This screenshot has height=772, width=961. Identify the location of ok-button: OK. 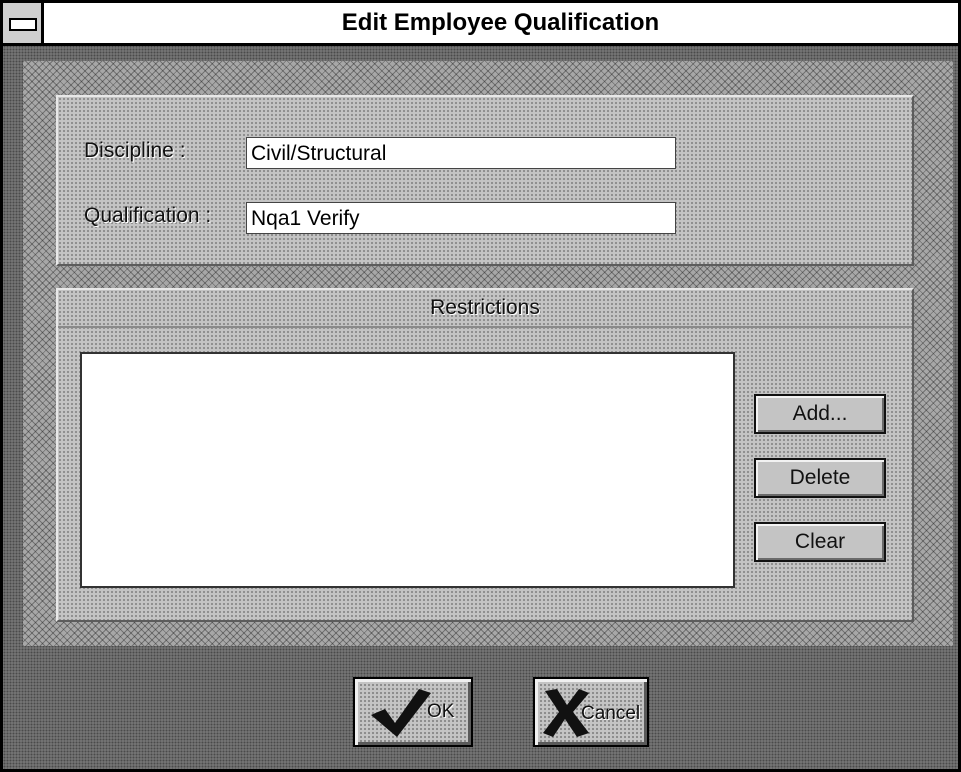
(413, 712).